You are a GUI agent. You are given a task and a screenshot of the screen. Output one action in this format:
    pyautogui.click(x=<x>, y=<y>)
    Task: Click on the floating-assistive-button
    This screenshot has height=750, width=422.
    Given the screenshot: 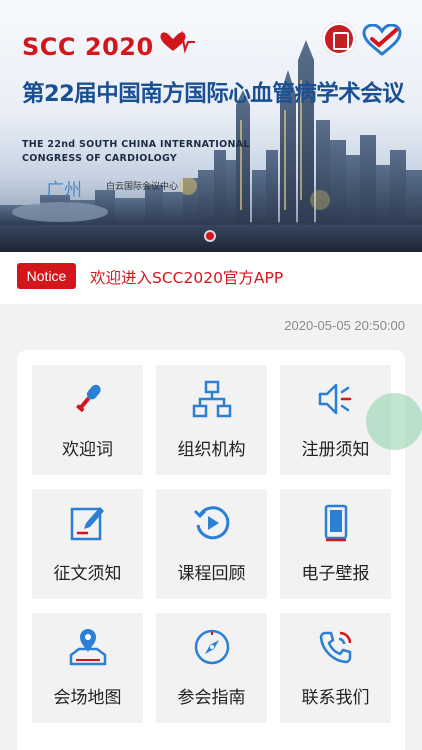 What is the action you would take?
    pyautogui.click(x=394, y=421)
    